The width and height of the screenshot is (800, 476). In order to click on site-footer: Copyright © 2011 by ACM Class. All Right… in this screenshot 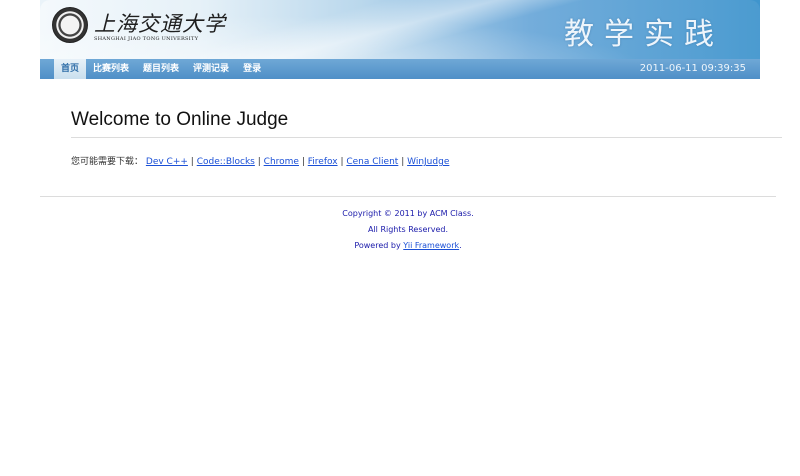, I will do `click(408, 230)`.